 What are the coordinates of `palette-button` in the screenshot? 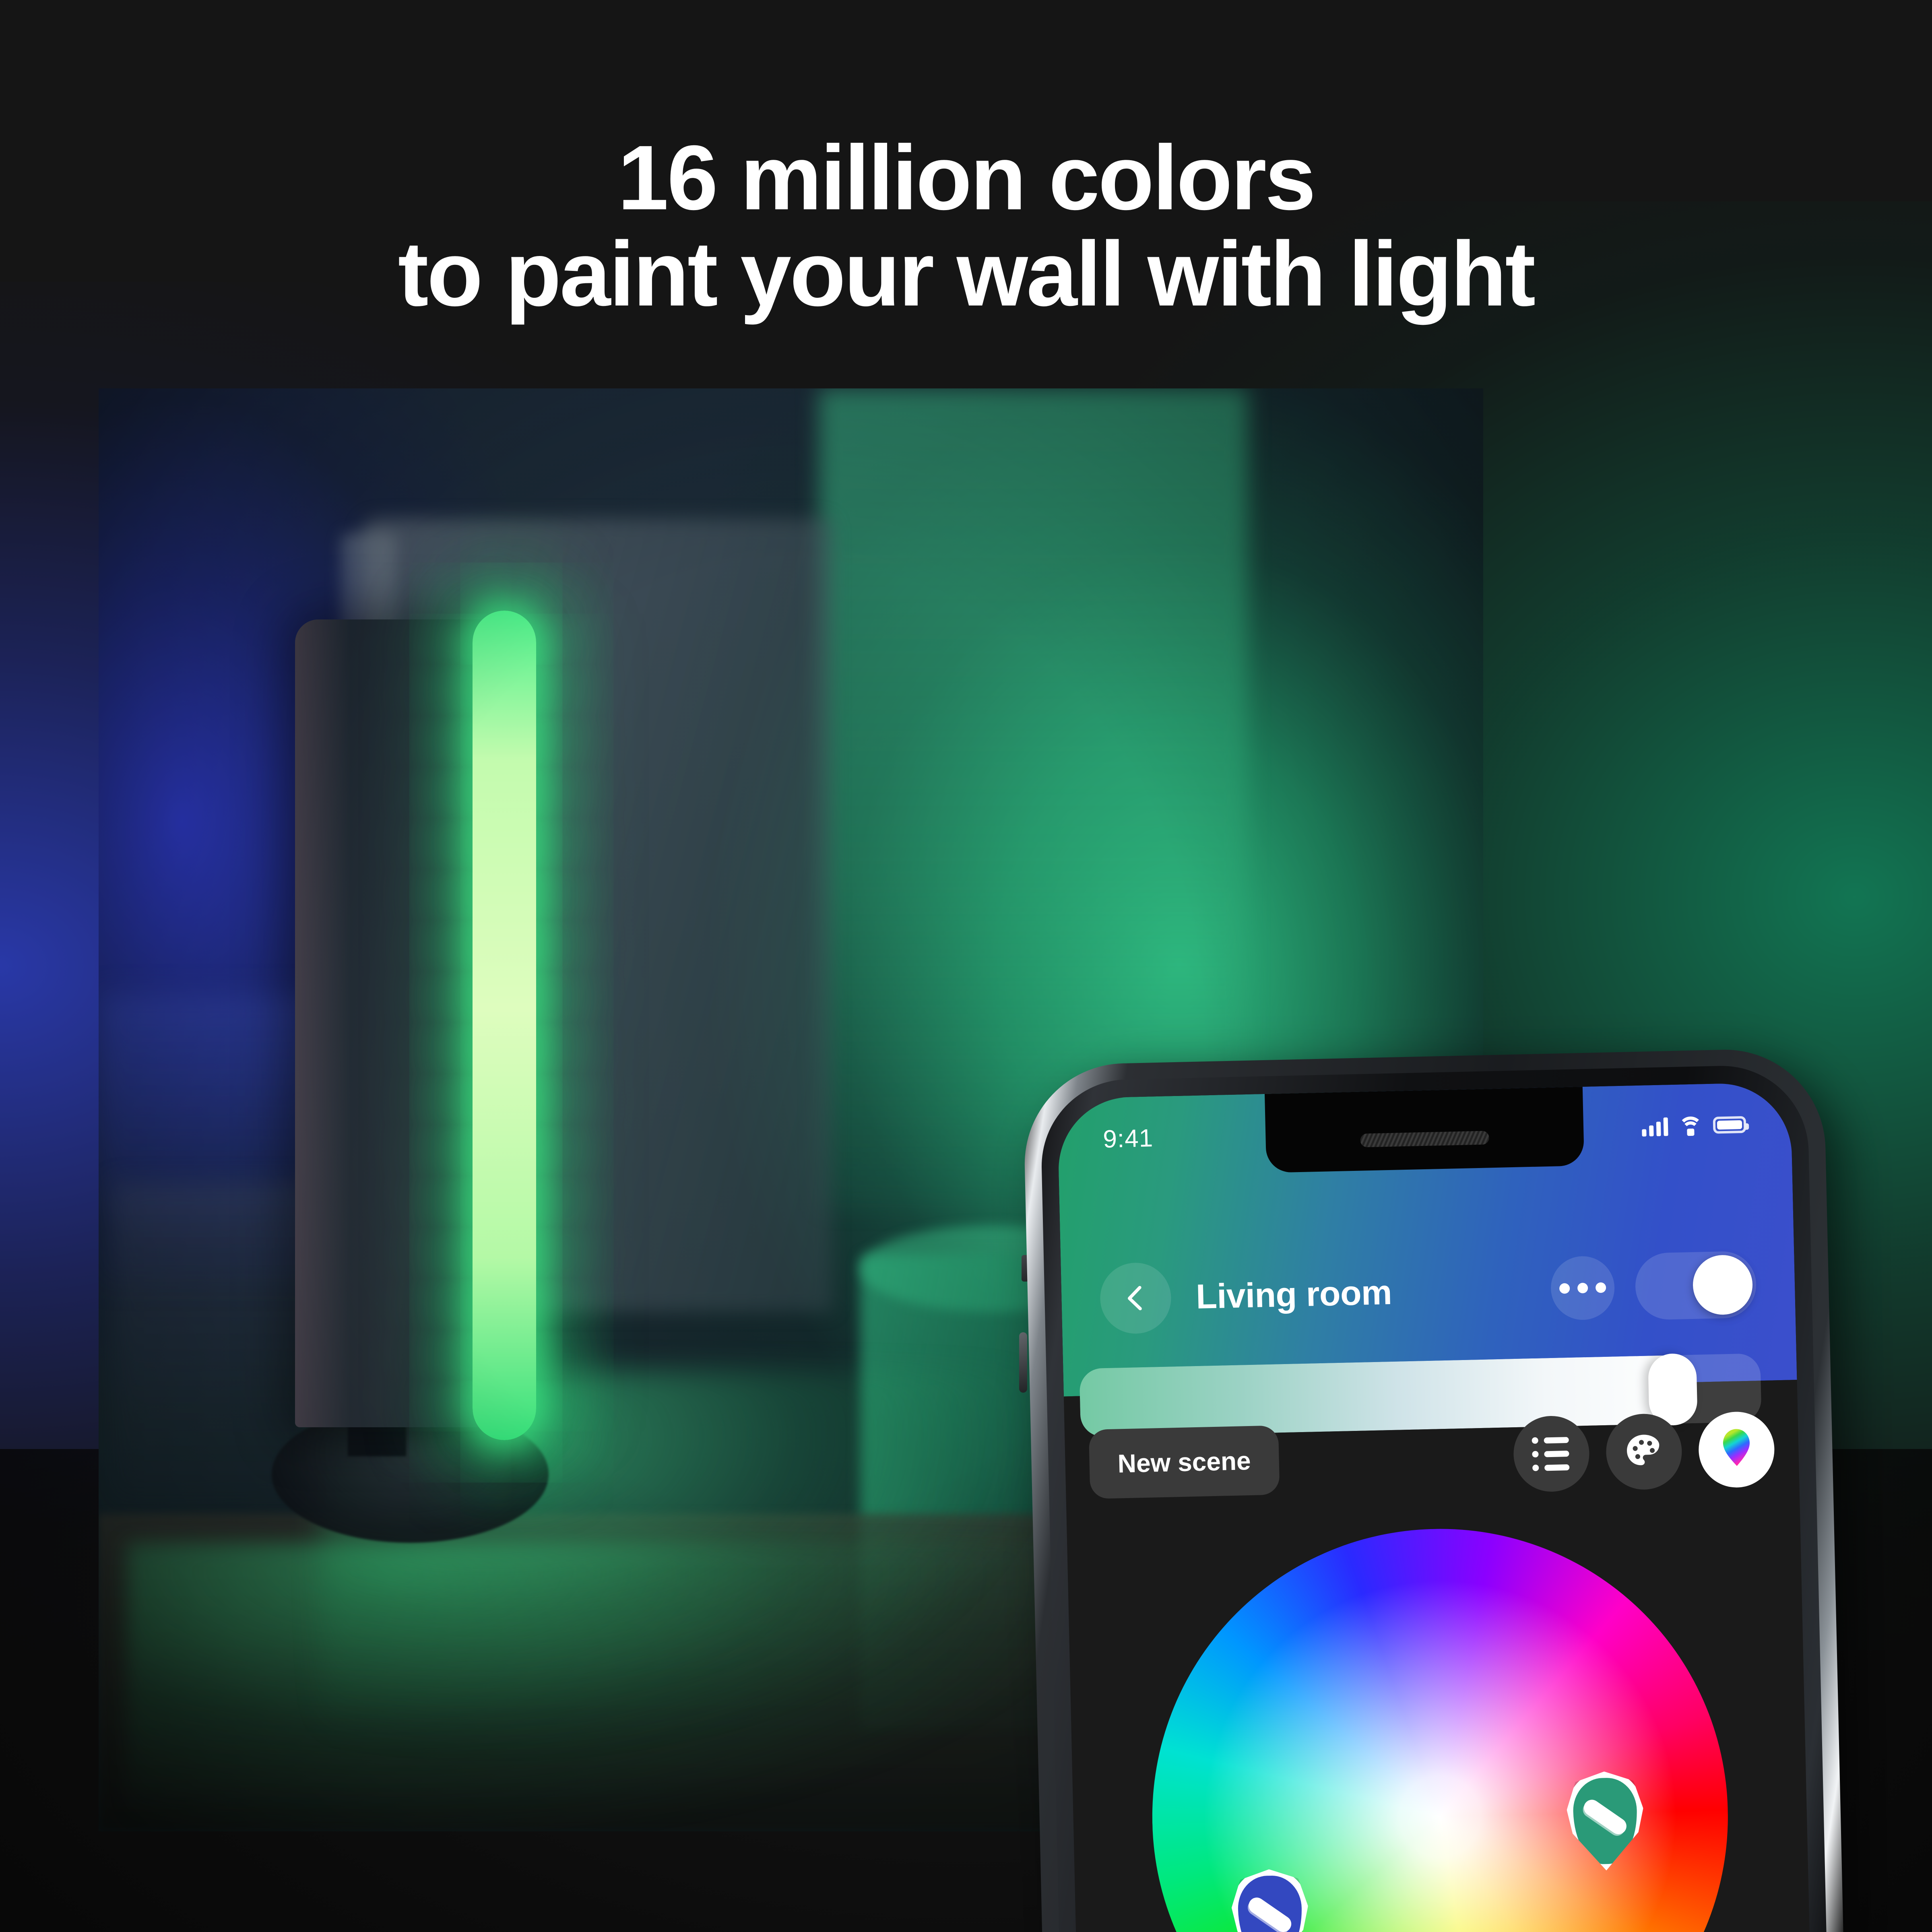 It's located at (1644, 1451).